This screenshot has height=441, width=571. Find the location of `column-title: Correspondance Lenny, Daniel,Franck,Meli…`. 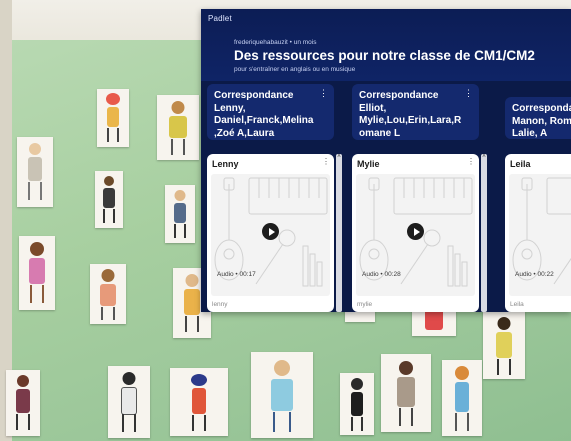

column-title: Correspondance Lenny, Daniel,Franck,Meli… is located at coordinates (264, 114).